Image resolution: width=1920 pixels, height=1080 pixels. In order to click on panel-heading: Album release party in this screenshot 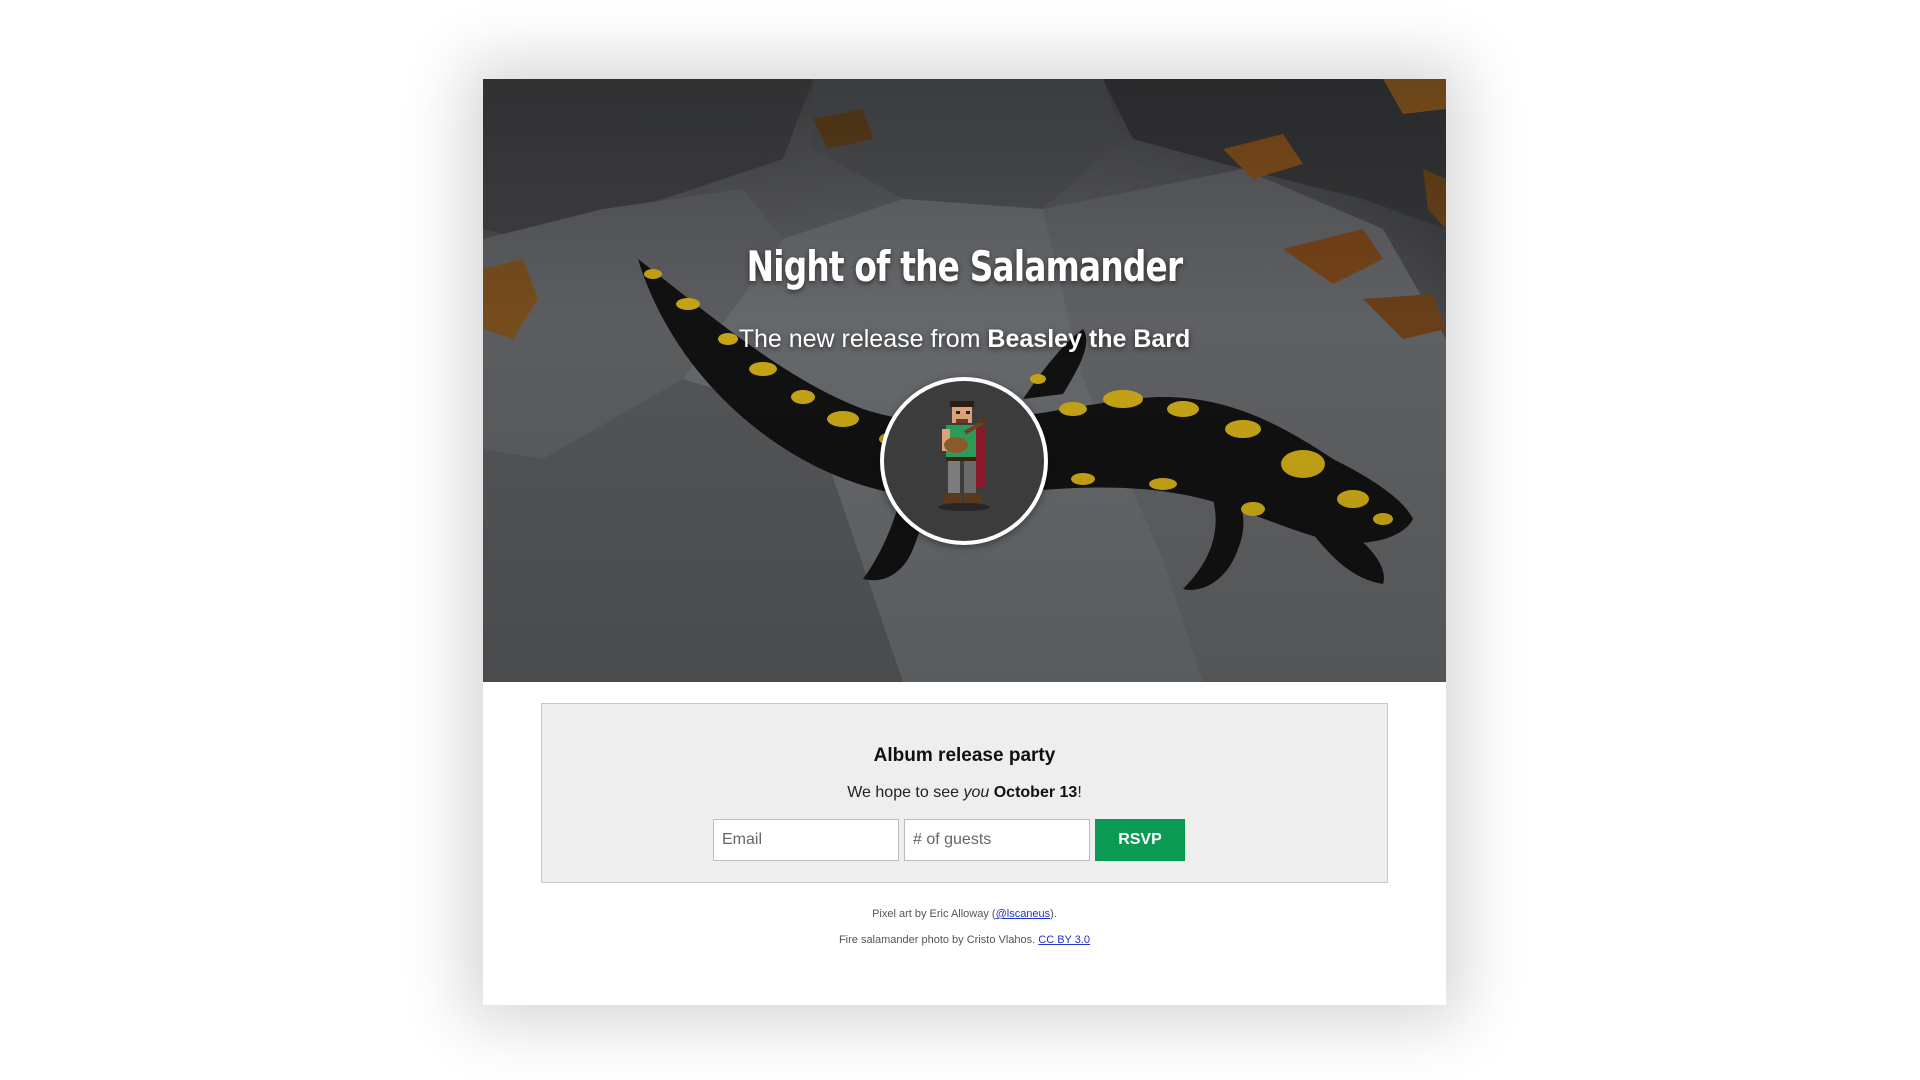, I will do `click(964, 755)`.